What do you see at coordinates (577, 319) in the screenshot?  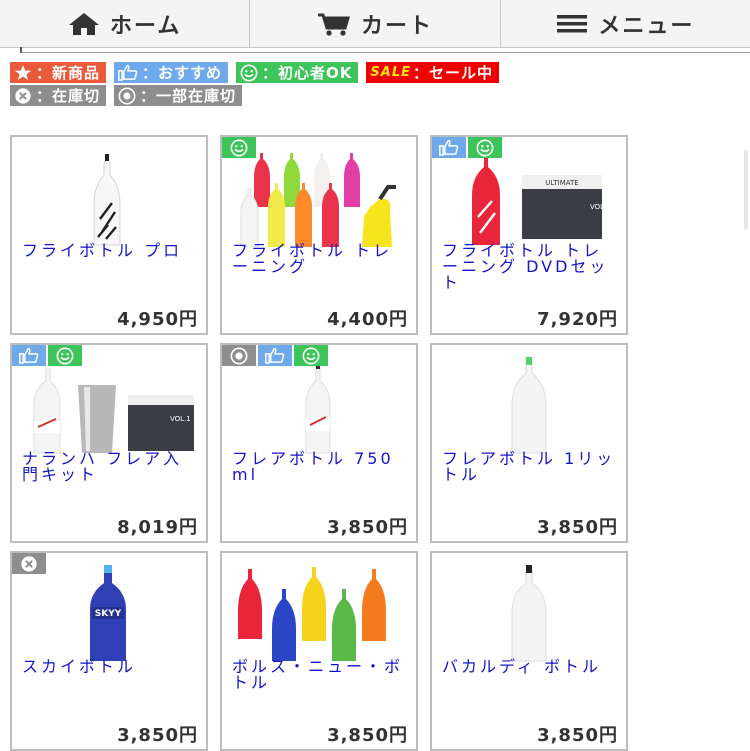 I see `product-price: 7,920円` at bounding box center [577, 319].